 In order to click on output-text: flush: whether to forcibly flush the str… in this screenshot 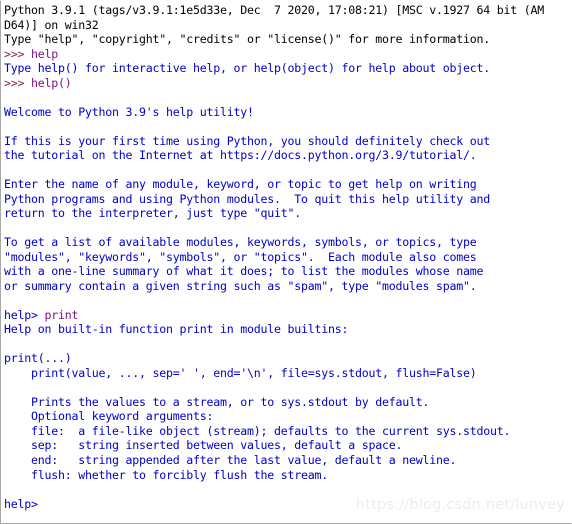, I will do `click(166, 474)`.